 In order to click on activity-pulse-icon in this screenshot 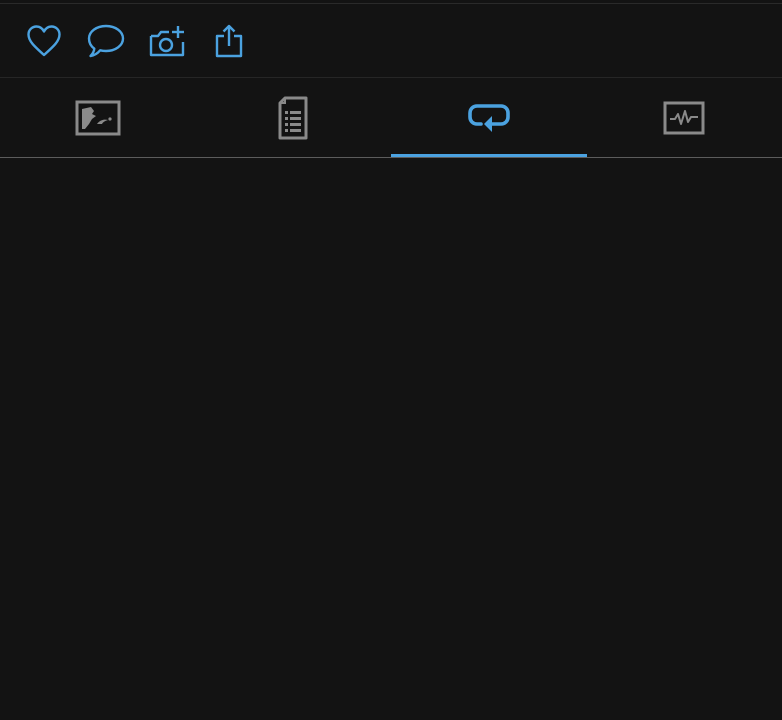, I will do `click(684, 117)`.